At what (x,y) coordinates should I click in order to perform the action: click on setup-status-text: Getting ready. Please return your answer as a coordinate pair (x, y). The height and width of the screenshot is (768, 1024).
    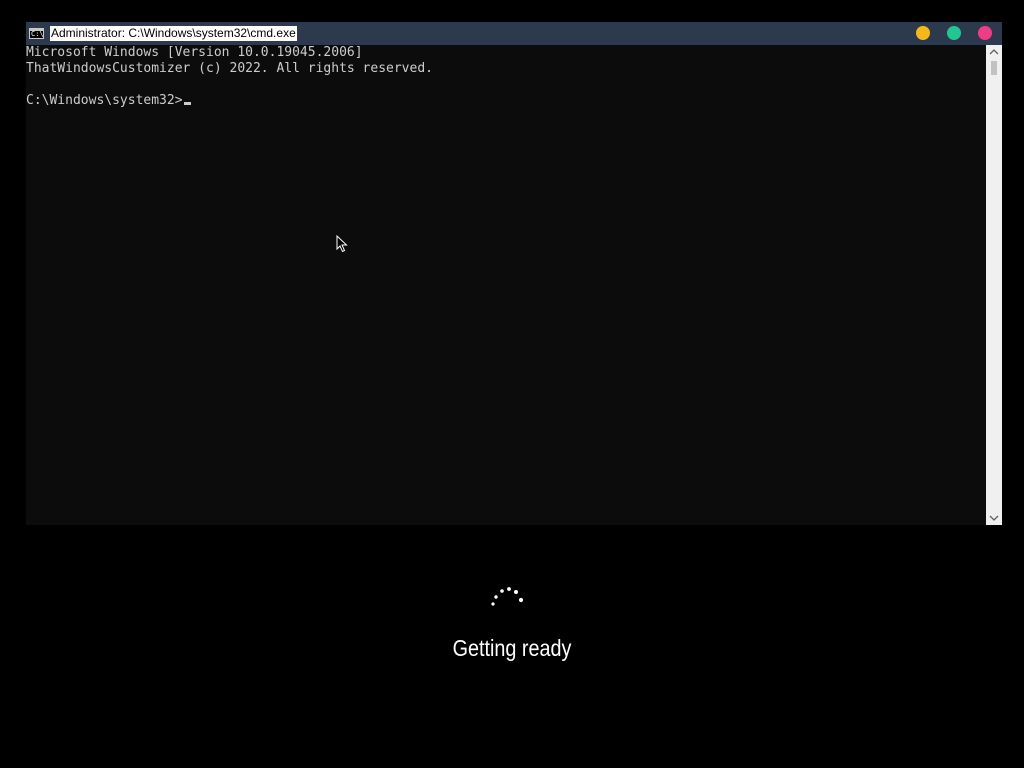
    Looking at the image, I should click on (512, 648).